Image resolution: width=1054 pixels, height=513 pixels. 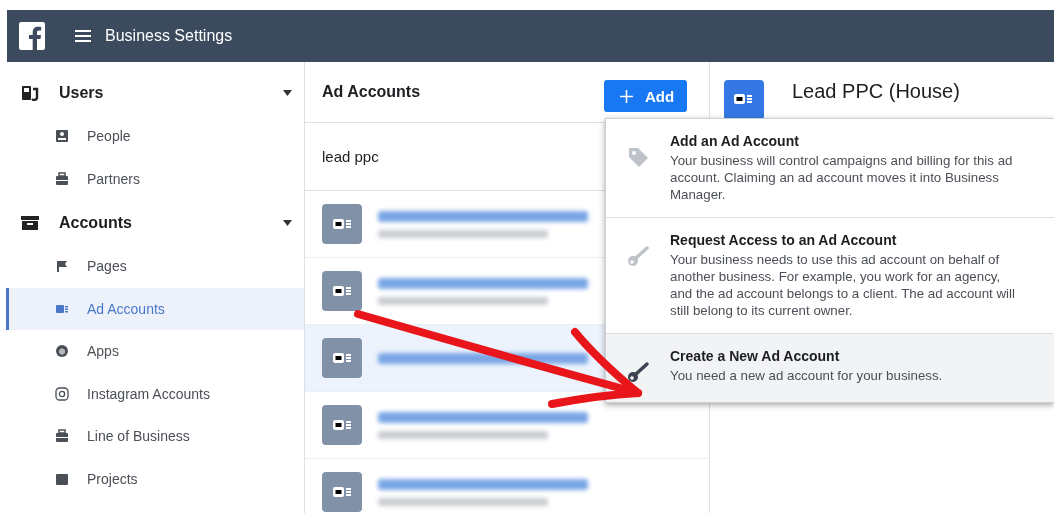 What do you see at coordinates (842, 285) in the screenshot?
I see `menu-item-description: Your business needs to use this ad account on behalf of another business. For example, you work for an agency, and the ad account belongs to a client. The ad account will still belong to its current owner.` at bounding box center [842, 285].